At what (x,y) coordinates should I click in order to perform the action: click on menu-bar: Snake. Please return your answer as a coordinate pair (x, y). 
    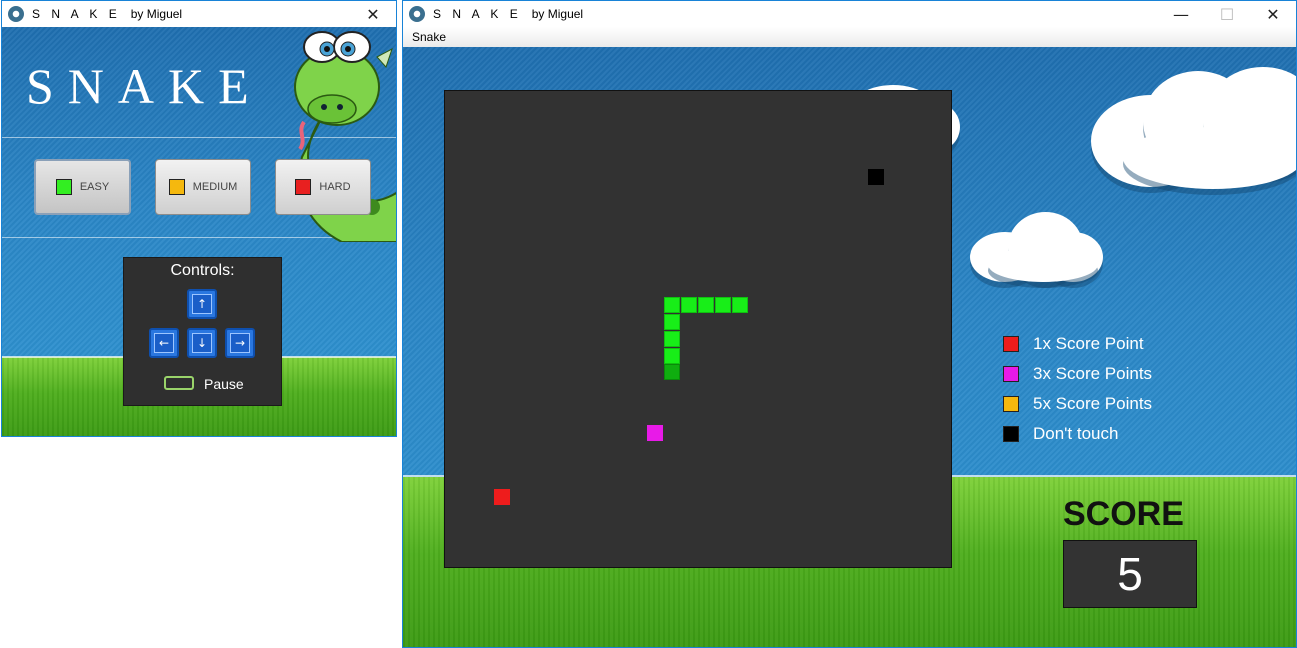
    Looking at the image, I should click on (849, 37).